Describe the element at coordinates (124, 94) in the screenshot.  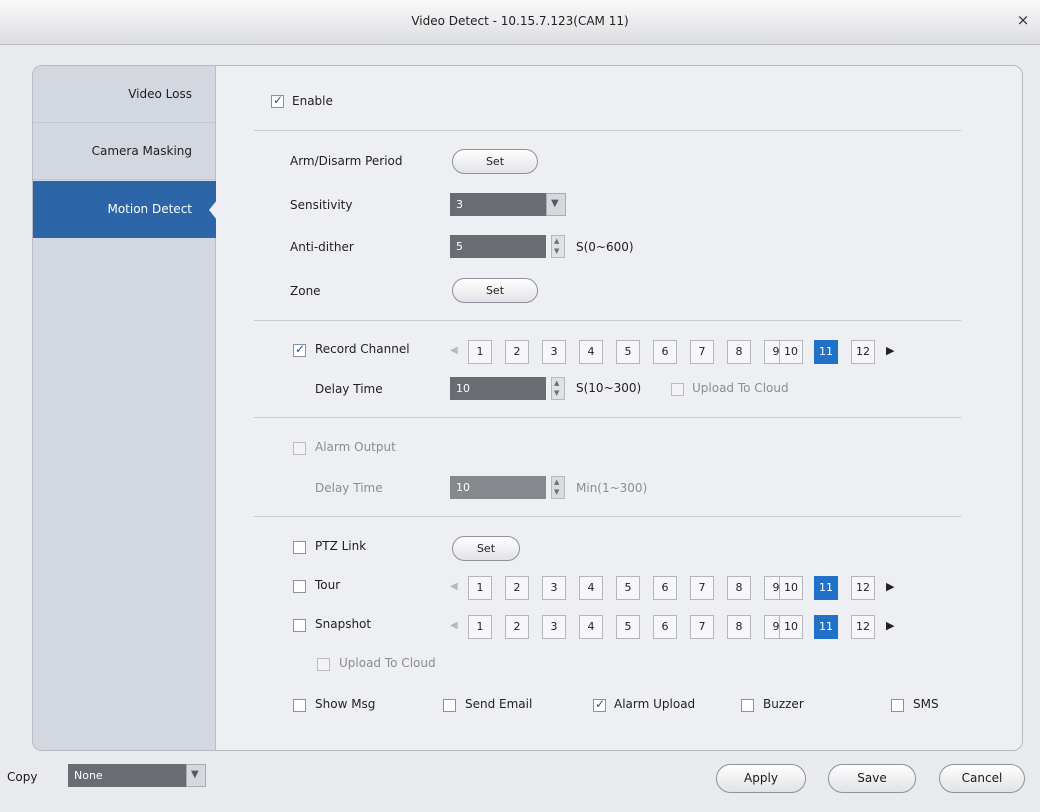
I see `sidebar-item-video-loss: Video Loss` at that location.